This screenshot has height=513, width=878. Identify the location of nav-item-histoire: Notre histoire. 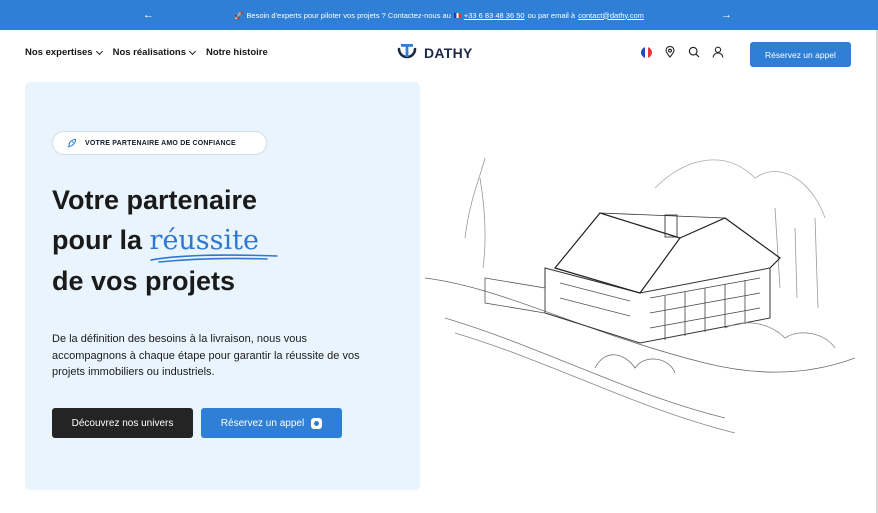
(237, 52).